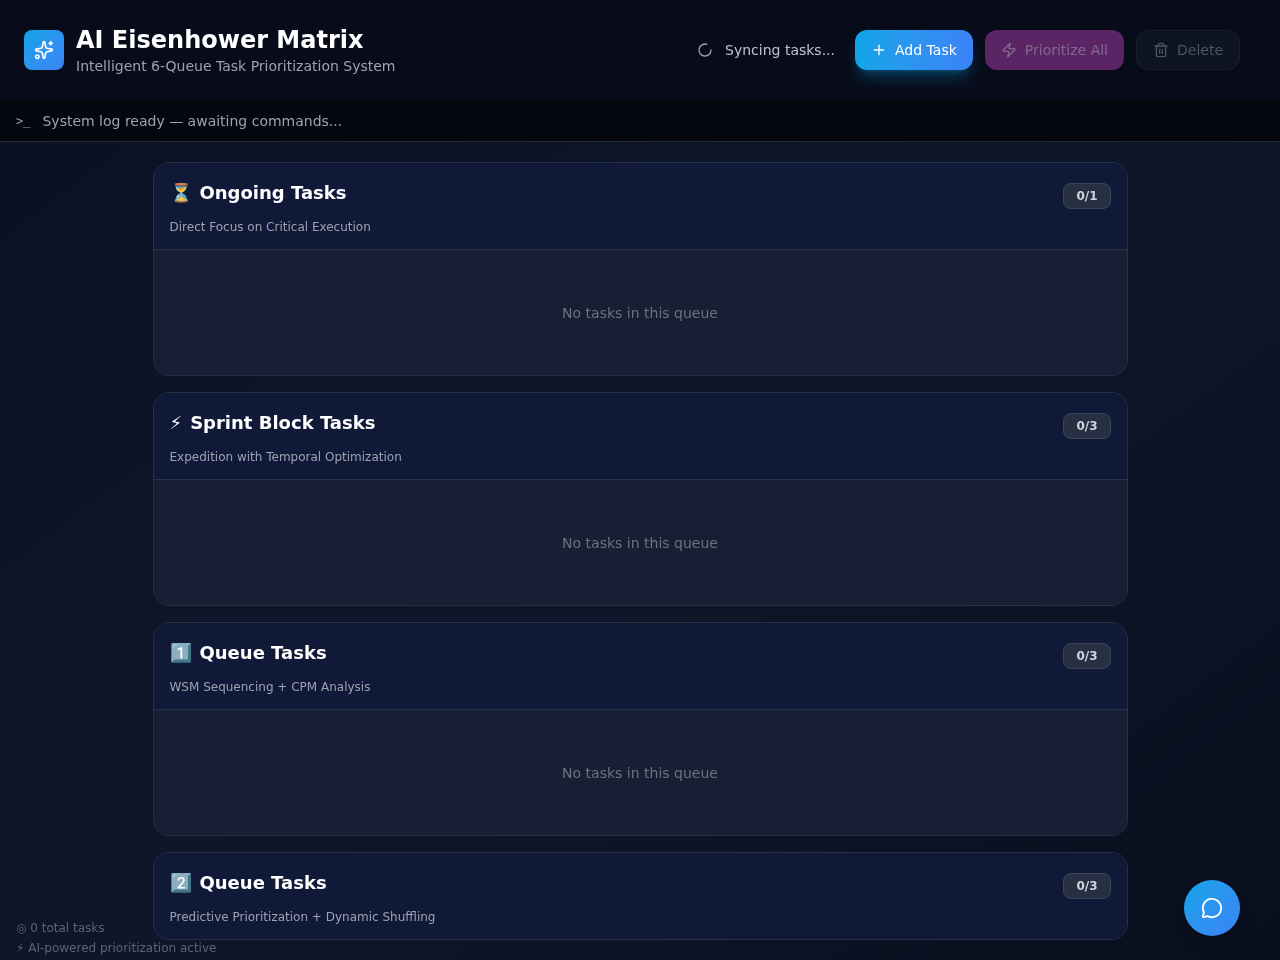 Image resolution: width=1280 pixels, height=960 pixels. What do you see at coordinates (236, 66) in the screenshot?
I see `app-subtitle: Intelligent 6-Queue Task Prioritization System` at bounding box center [236, 66].